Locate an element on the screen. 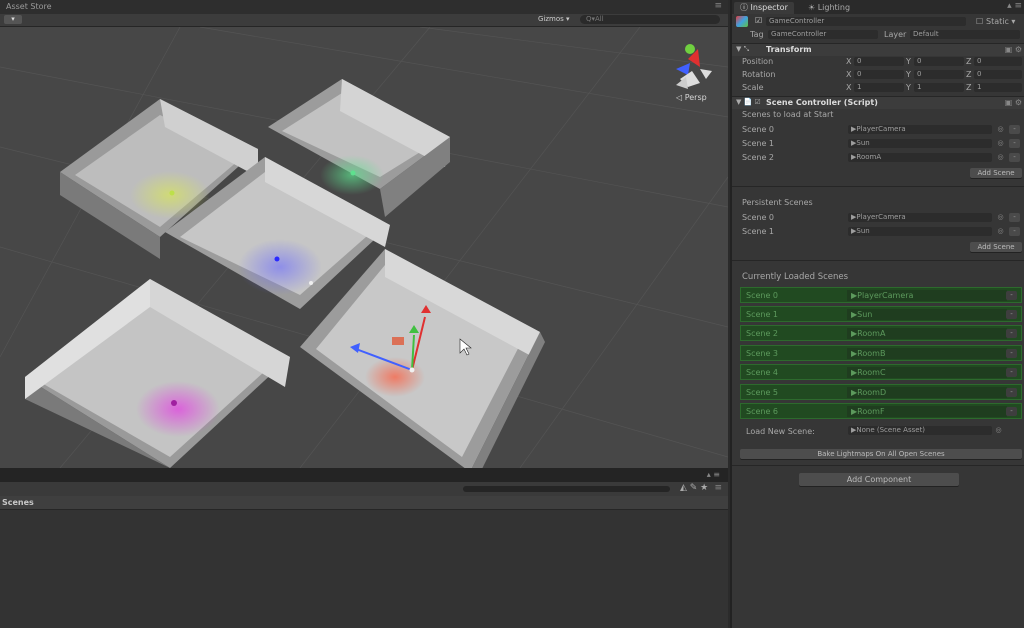  add-component-button: Add Component is located at coordinates (879, 479).